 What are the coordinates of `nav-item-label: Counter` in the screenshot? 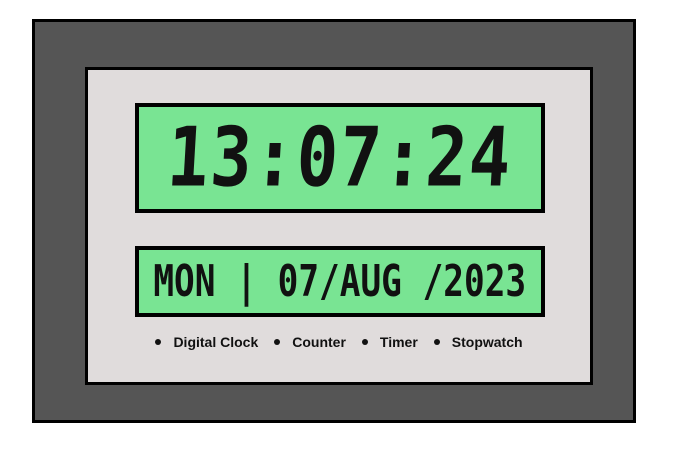 It's located at (319, 342).